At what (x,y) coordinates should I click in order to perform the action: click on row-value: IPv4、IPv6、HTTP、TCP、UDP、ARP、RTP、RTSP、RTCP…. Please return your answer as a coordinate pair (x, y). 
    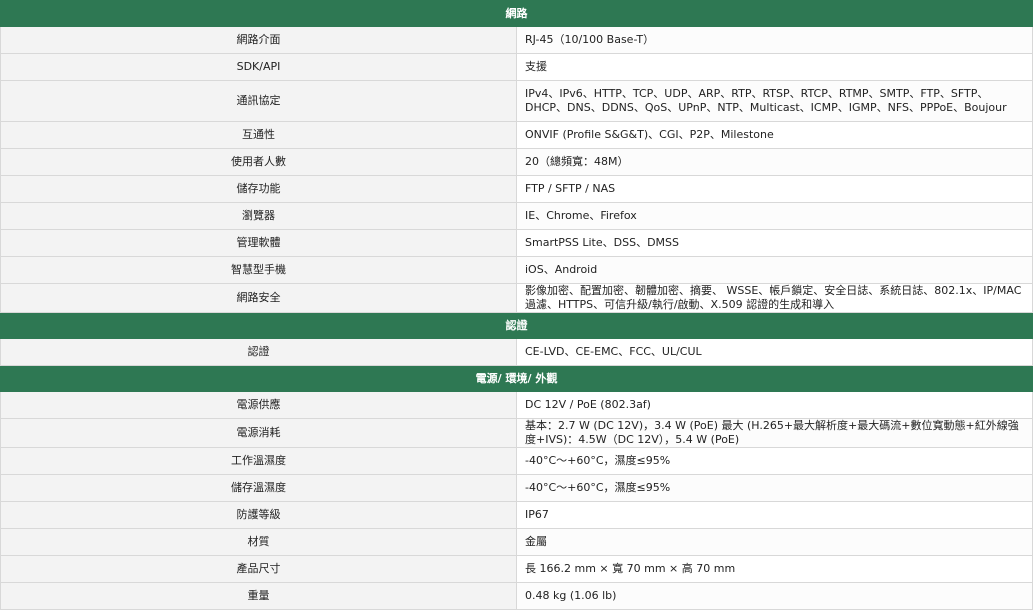
    Looking at the image, I should click on (774, 101).